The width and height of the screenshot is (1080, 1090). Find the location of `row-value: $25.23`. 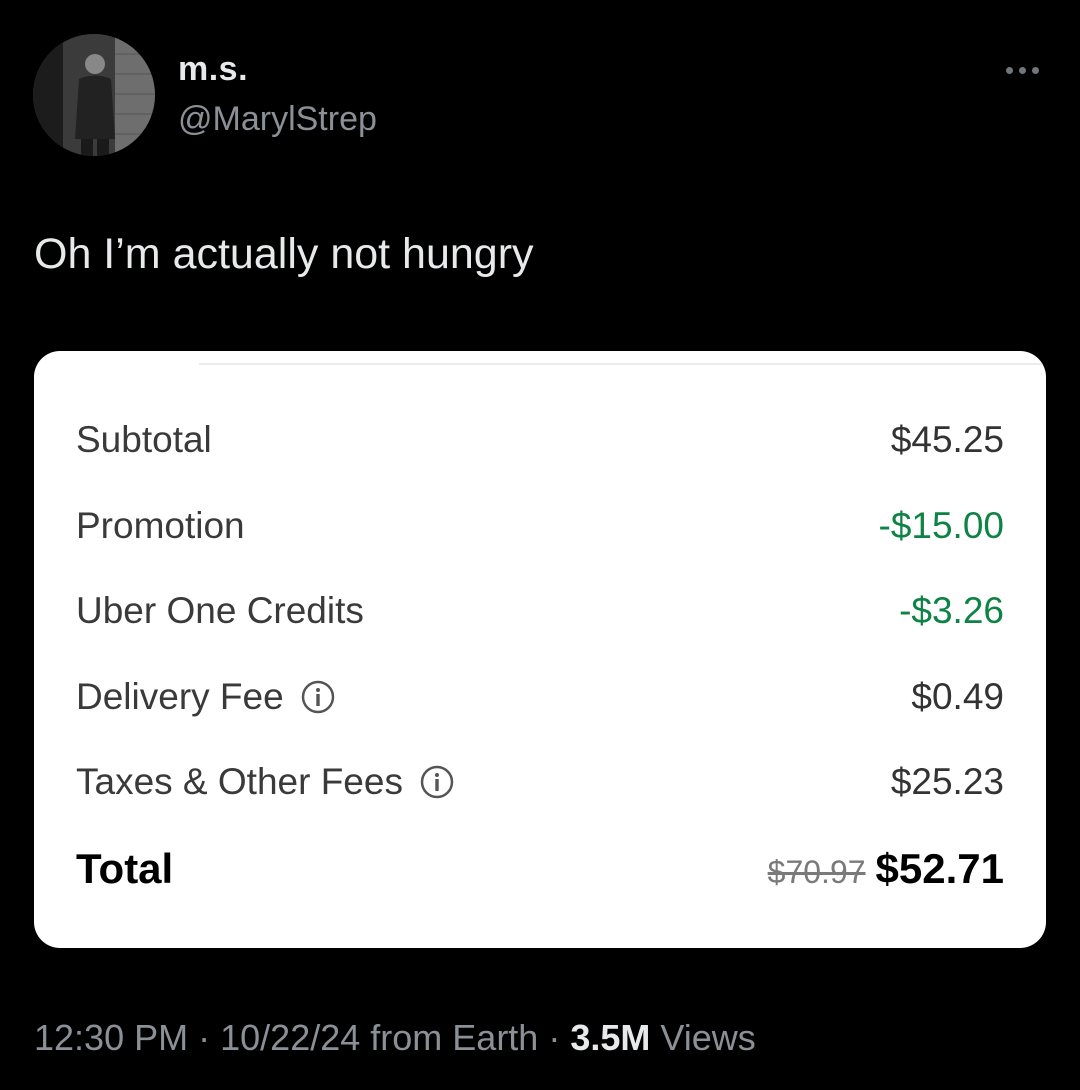

row-value: $25.23 is located at coordinates (947, 781).